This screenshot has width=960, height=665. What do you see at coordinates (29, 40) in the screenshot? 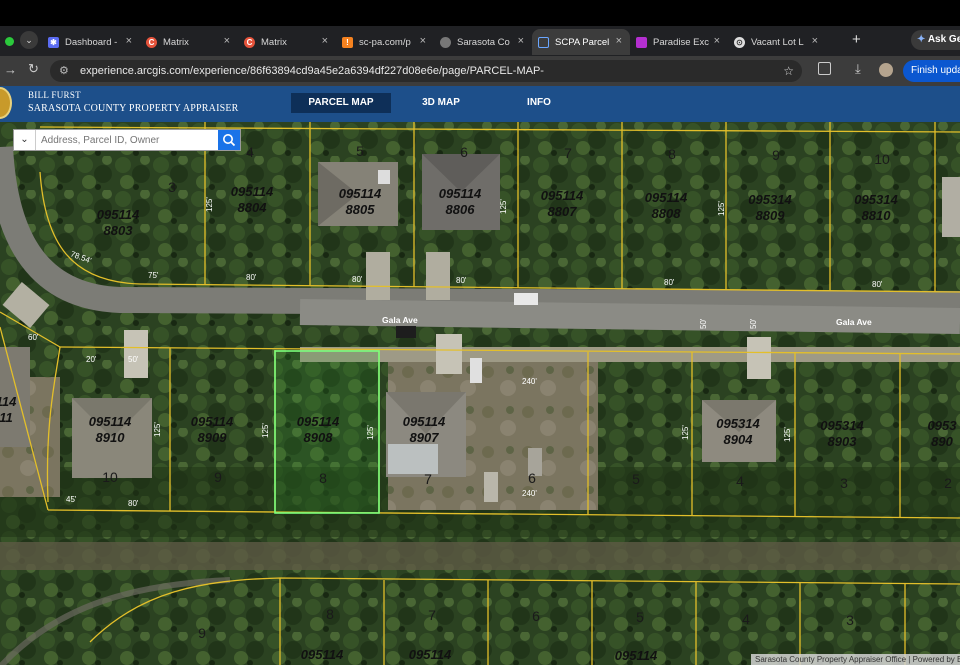
I see `tab-search-icon: ⌄` at bounding box center [29, 40].